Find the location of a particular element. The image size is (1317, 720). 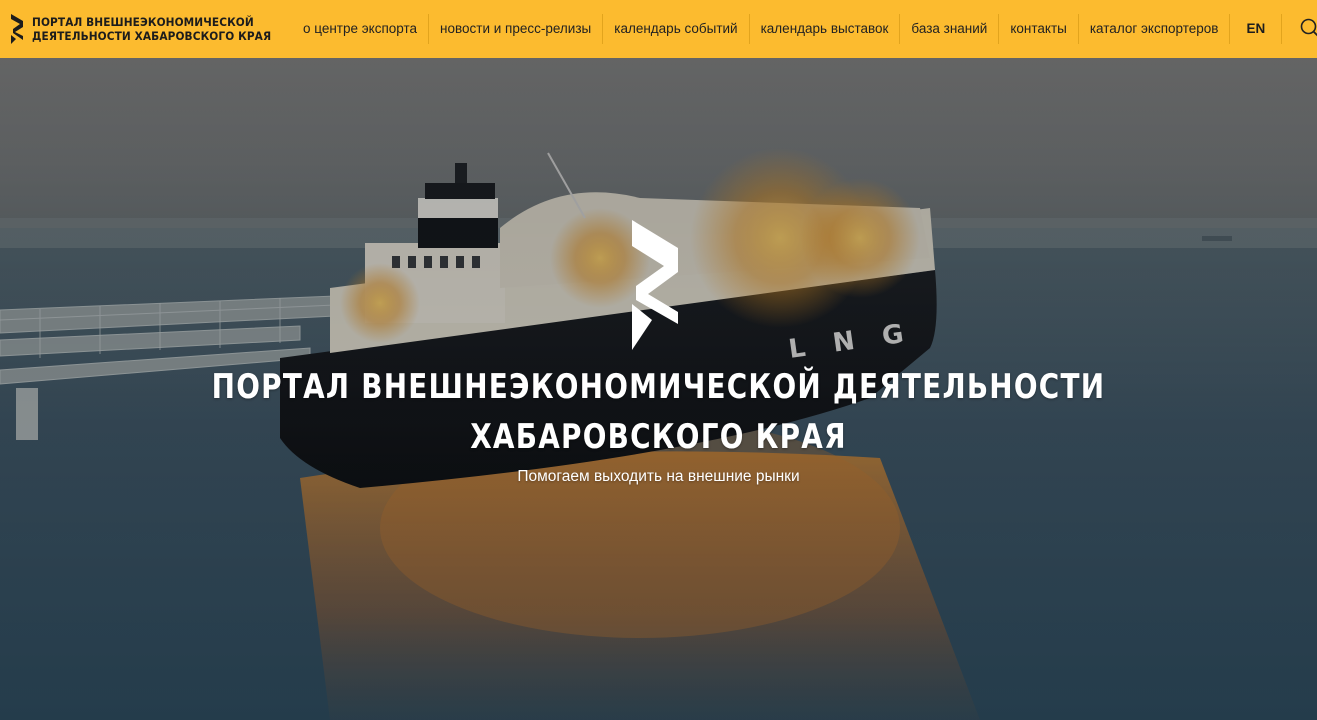

nav-item-contacts: контакты is located at coordinates (1038, 29).